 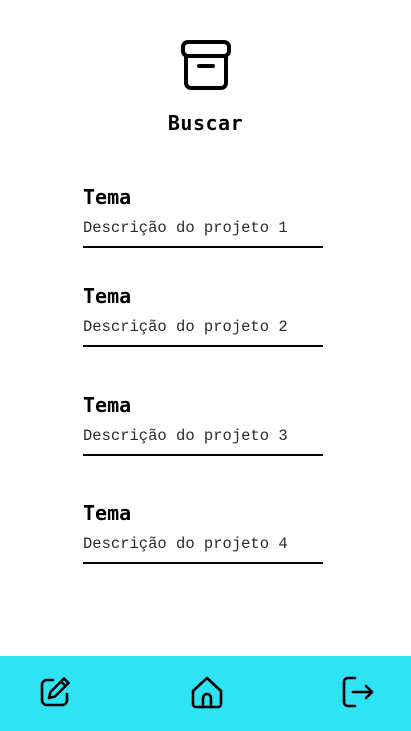 I want to click on home-button, so click(x=207, y=692).